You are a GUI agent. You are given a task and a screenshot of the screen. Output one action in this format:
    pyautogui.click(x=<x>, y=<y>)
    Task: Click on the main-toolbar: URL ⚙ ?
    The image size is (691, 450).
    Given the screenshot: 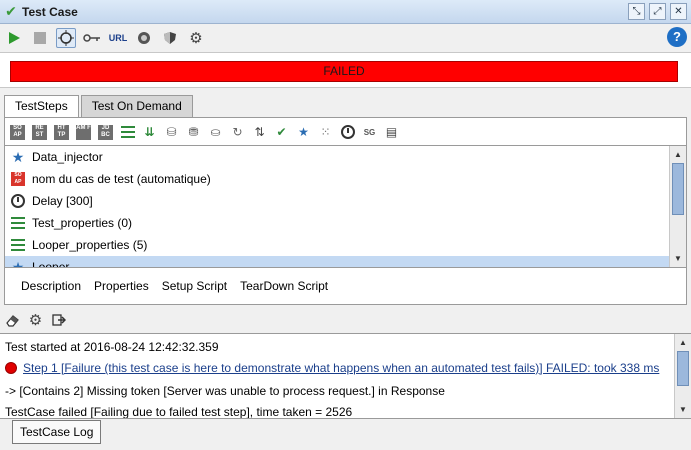 What is the action you would take?
    pyautogui.click(x=345, y=38)
    